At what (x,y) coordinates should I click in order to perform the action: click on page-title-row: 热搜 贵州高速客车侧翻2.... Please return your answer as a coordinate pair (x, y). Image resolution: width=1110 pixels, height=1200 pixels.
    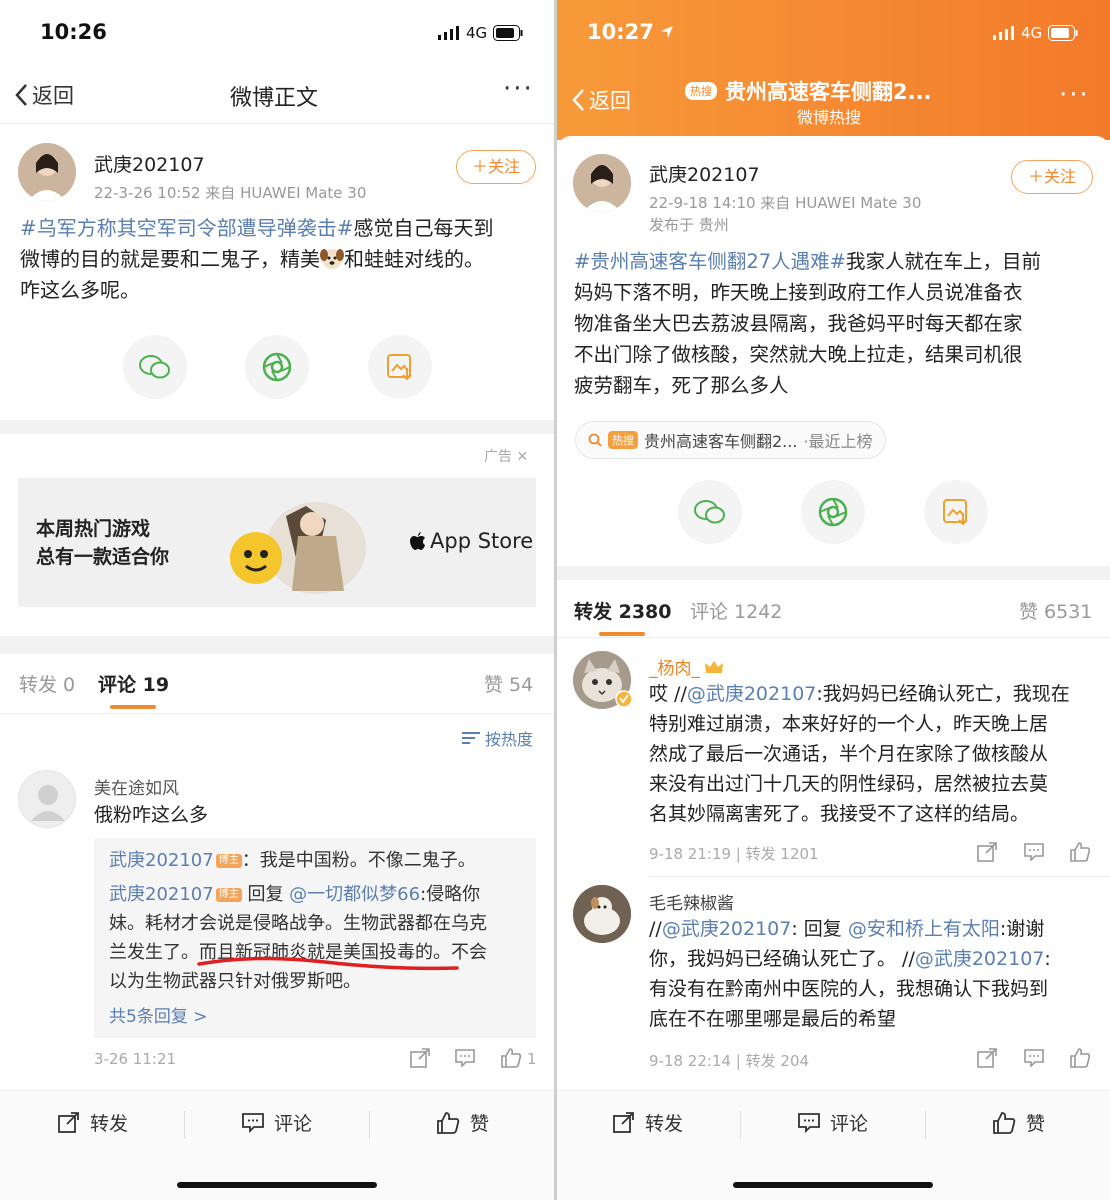
    Looking at the image, I should click on (808, 91).